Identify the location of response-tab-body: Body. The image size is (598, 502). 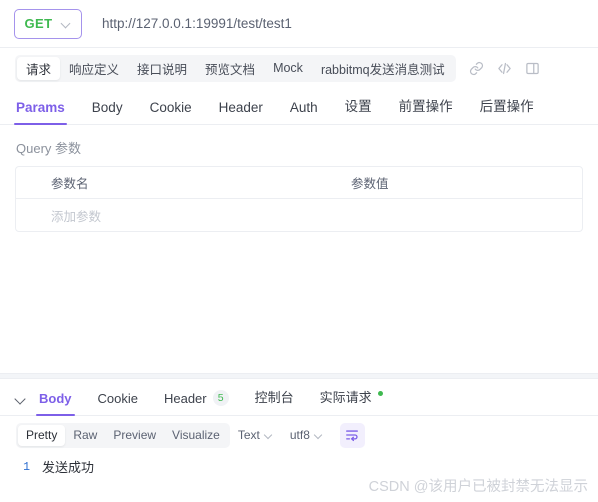
(55, 403).